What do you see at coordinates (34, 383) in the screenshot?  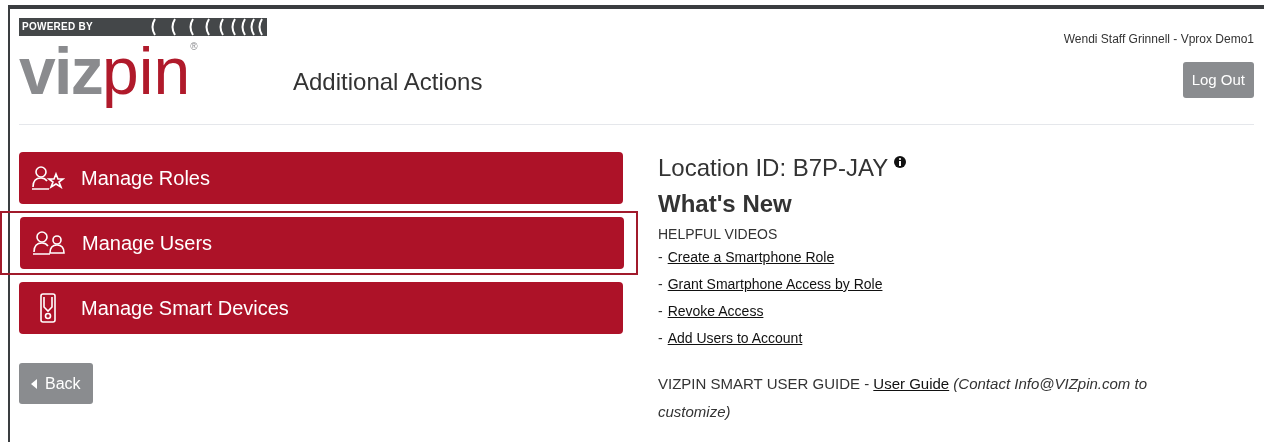 I see `caret-left-icon` at bounding box center [34, 383].